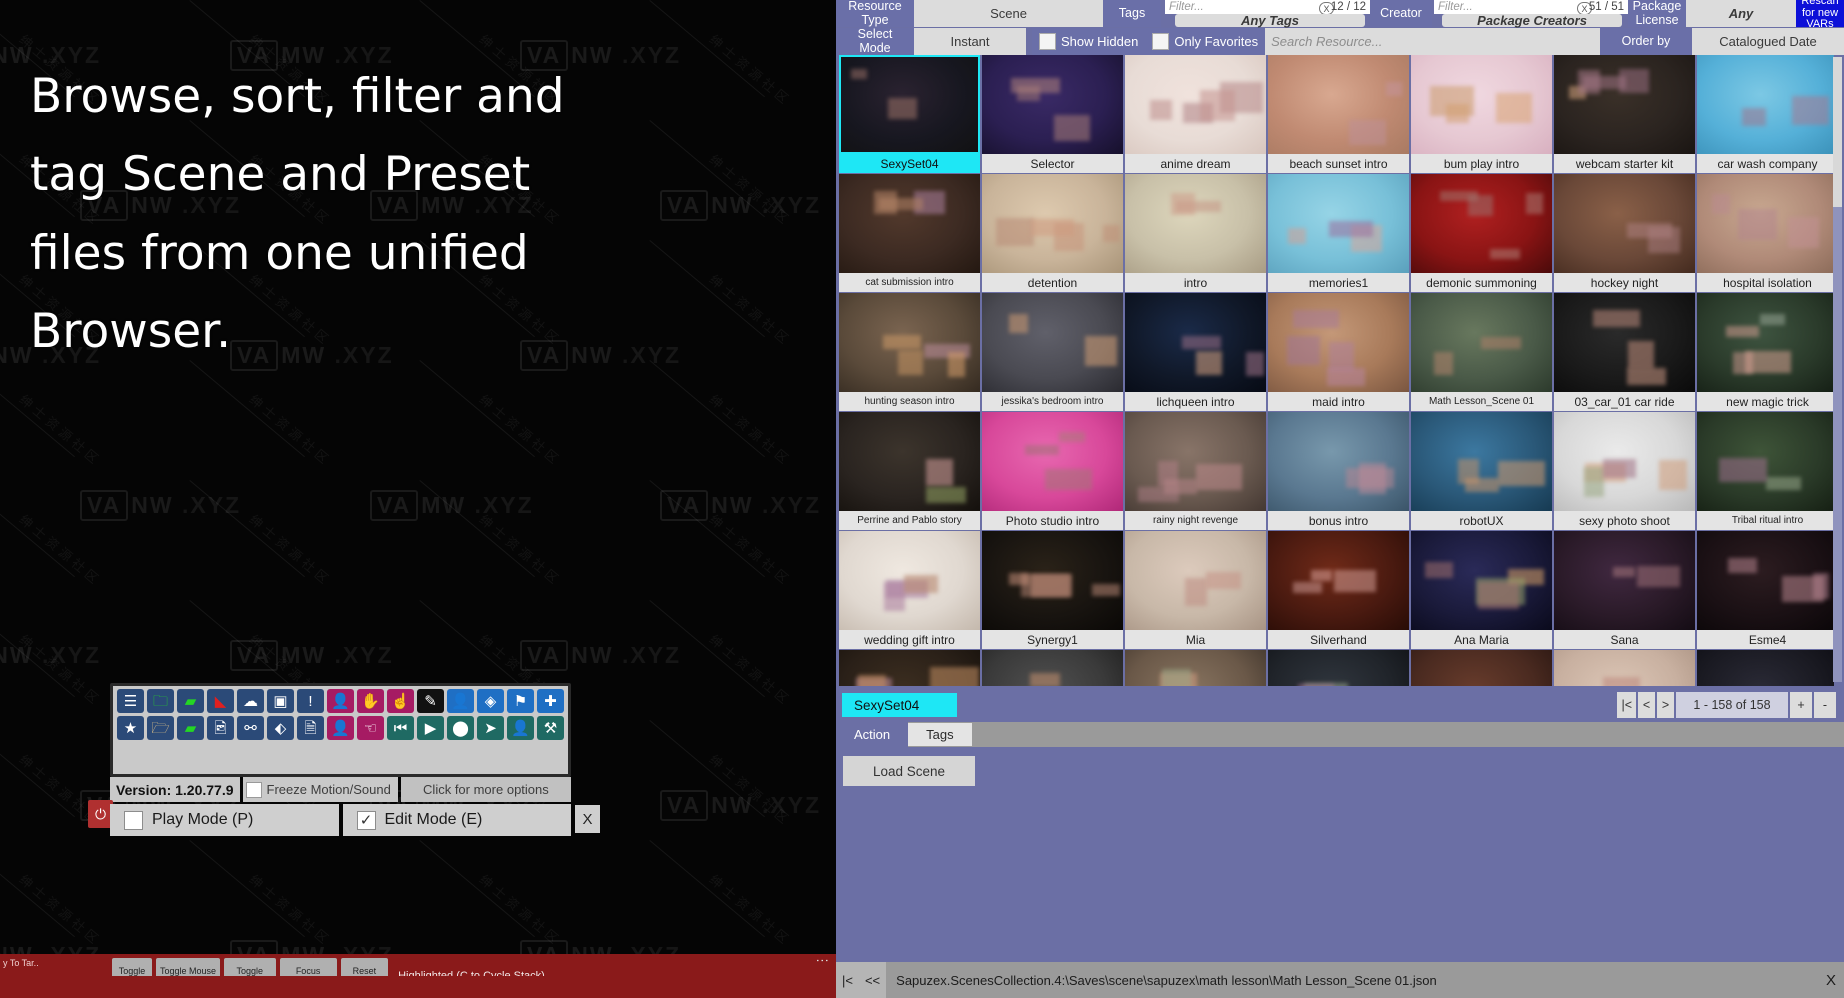  I want to click on resource-thumbnail-cell: beach sunset intro, so click(1338, 114).